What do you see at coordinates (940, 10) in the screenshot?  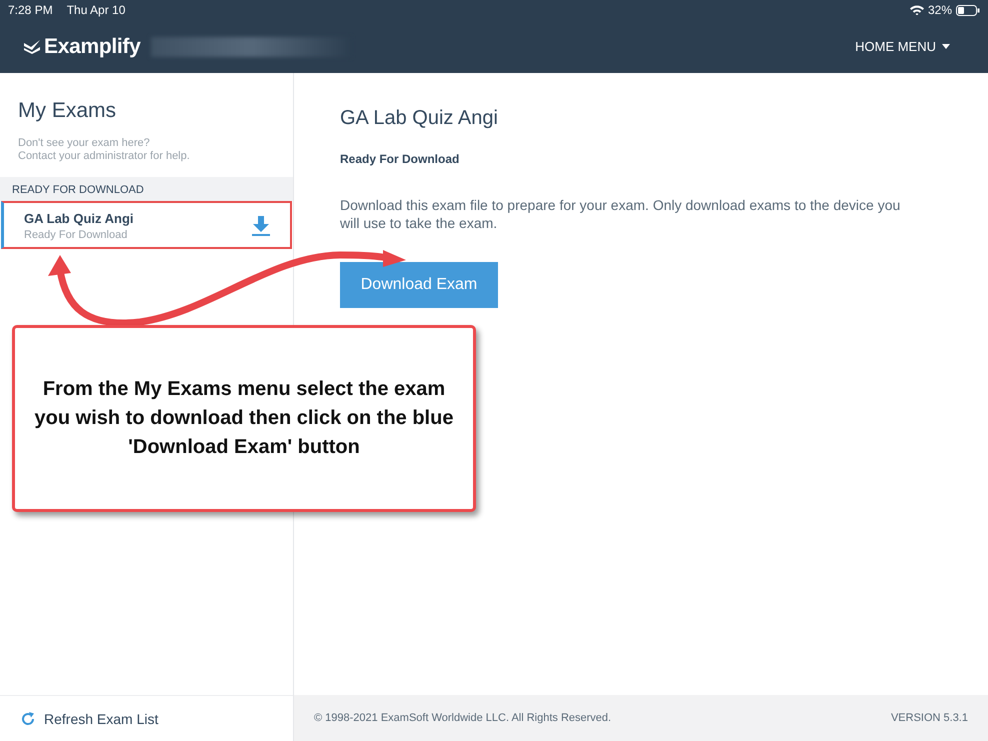 I see `battery-percent: 32%` at bounding box center [940, 10].